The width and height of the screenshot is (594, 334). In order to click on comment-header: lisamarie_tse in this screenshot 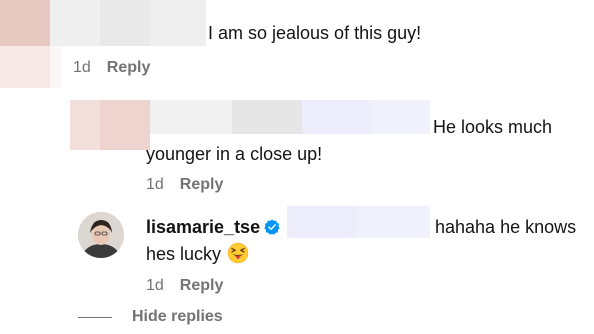, I will do `click(213, 227)`.